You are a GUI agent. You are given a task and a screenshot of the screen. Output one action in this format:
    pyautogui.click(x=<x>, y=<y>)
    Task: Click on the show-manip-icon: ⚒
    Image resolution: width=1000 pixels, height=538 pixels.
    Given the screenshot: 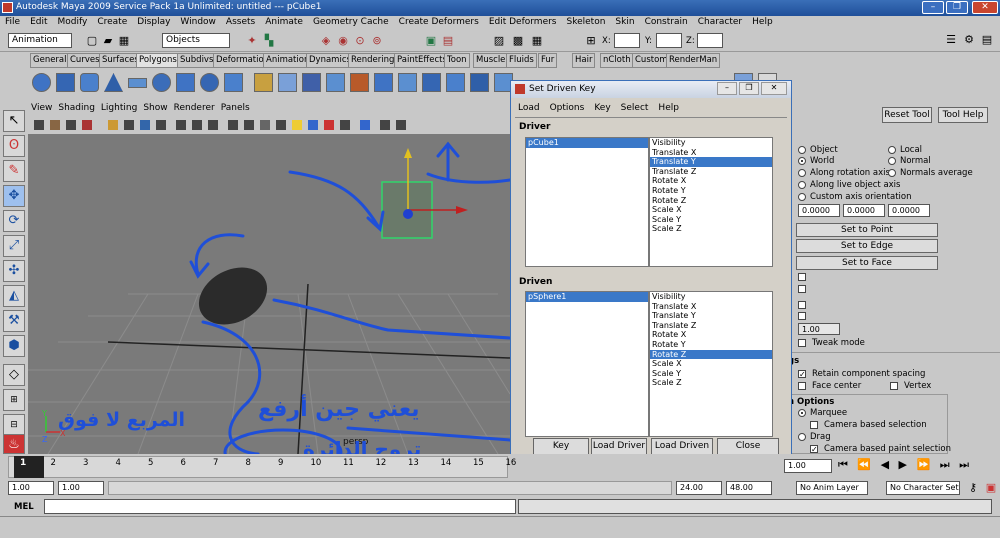 What is the action you would take?
    pyautogui.click(x=14, y=321)
    